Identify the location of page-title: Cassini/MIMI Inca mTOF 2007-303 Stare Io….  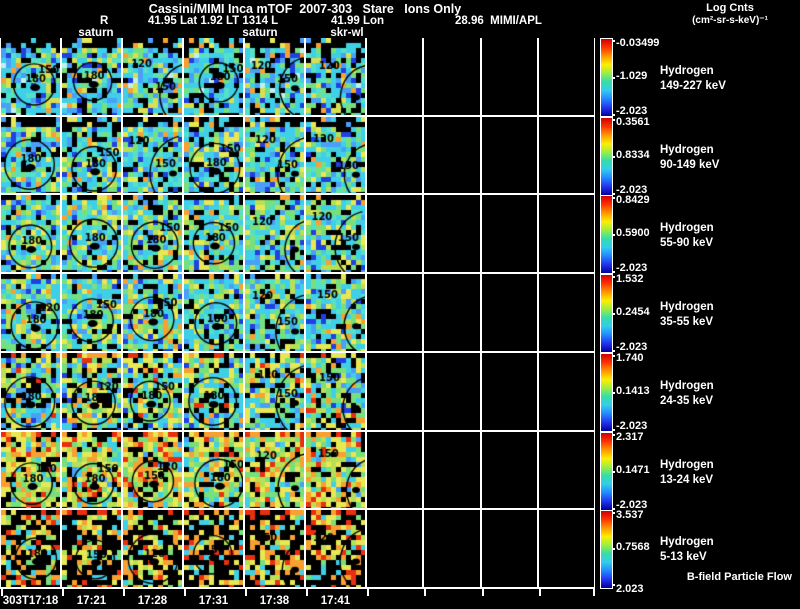
(305, 9).